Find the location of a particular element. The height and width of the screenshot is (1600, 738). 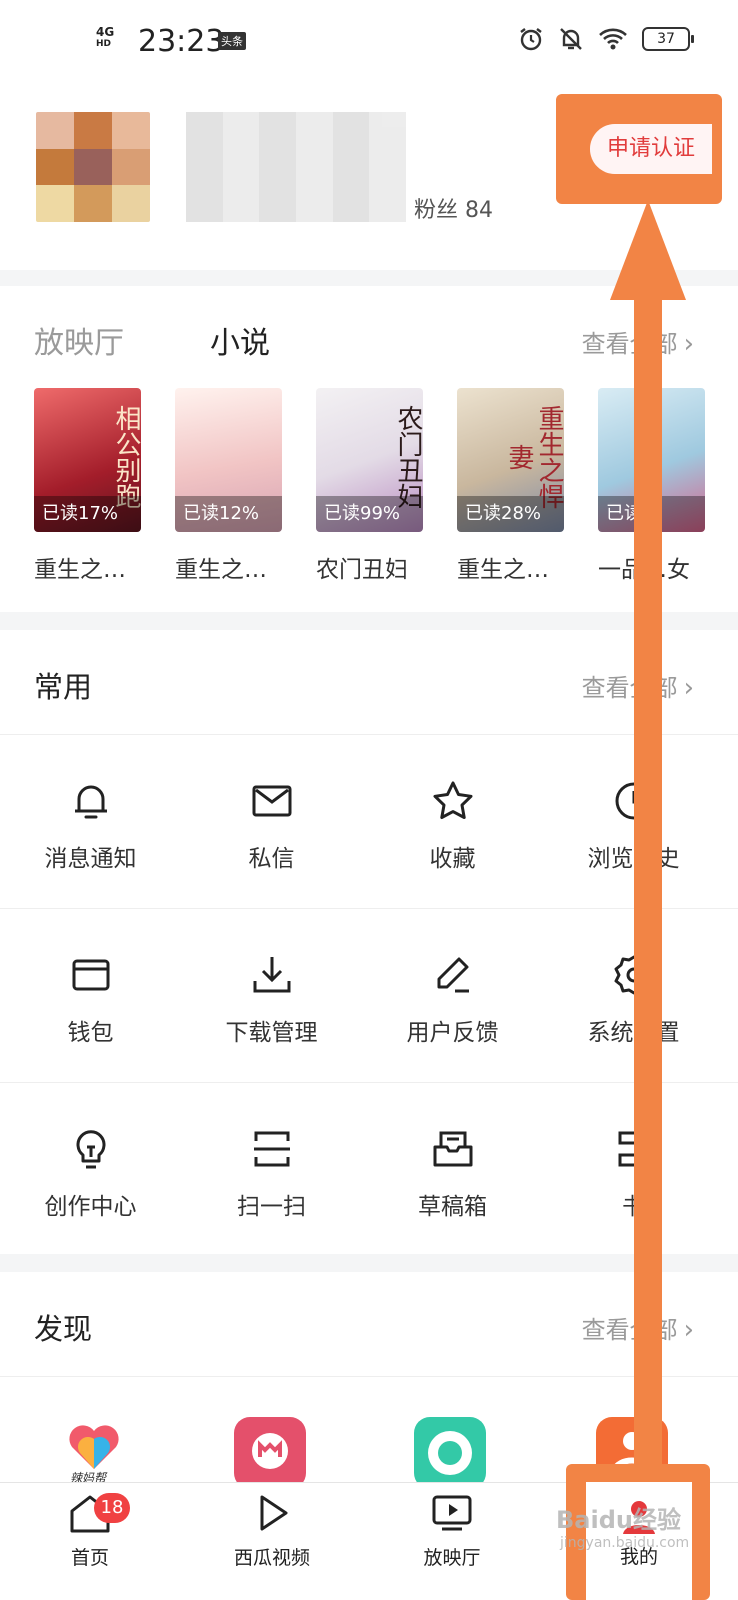

avatar is located at coordinates (93, 167).